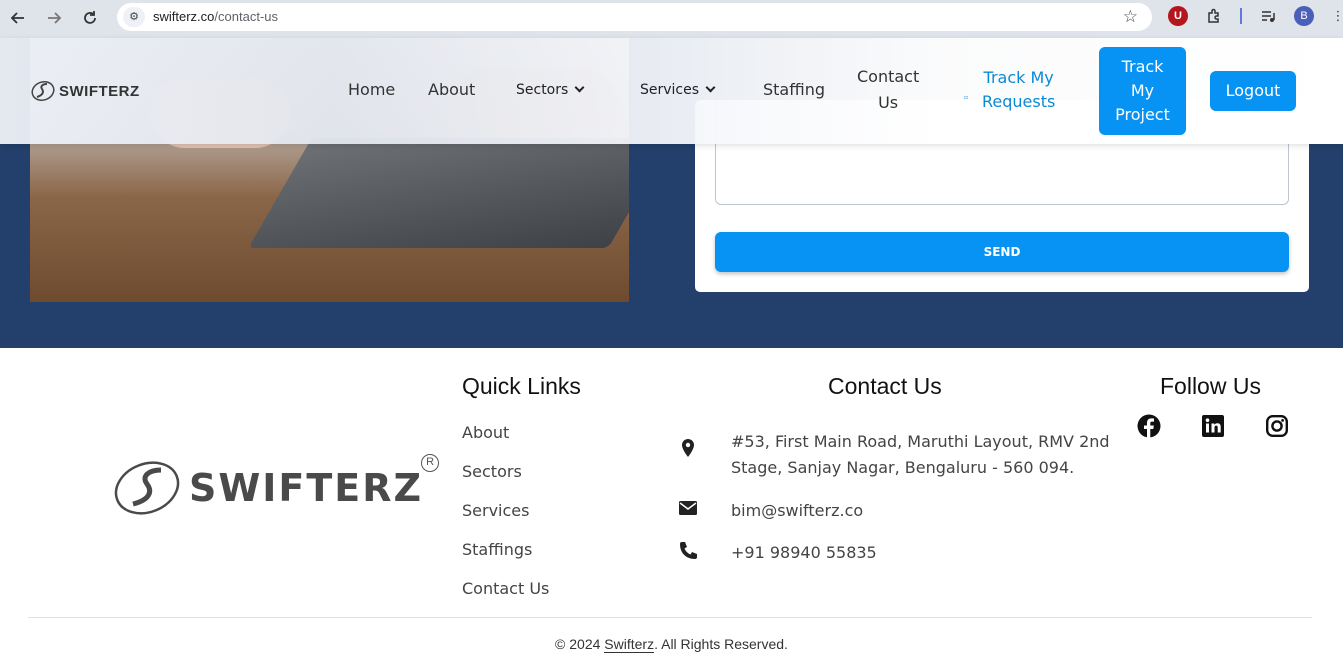  I want to click on footer-logo-text: SWIFTERZ, so click(306, 488).